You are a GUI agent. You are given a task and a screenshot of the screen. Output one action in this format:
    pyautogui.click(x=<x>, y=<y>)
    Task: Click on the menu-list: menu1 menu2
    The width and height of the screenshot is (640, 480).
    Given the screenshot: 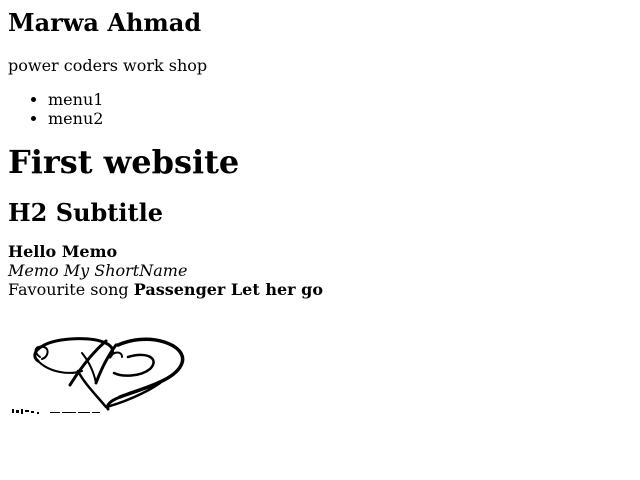 What is the action you would take?
    pyautogui.click(x=320, y=109)
    